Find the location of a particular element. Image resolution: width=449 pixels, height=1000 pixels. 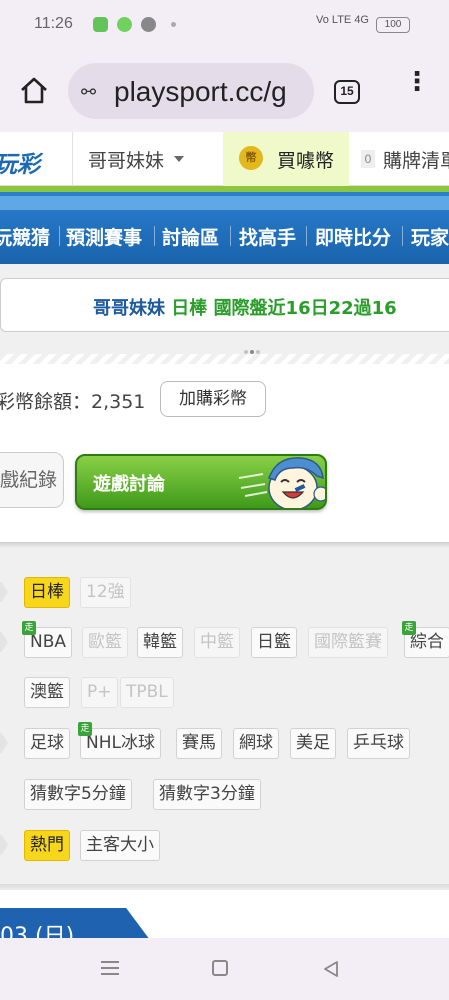

browser-menu-icon: ⋮ is located at coordinates (417, 87).